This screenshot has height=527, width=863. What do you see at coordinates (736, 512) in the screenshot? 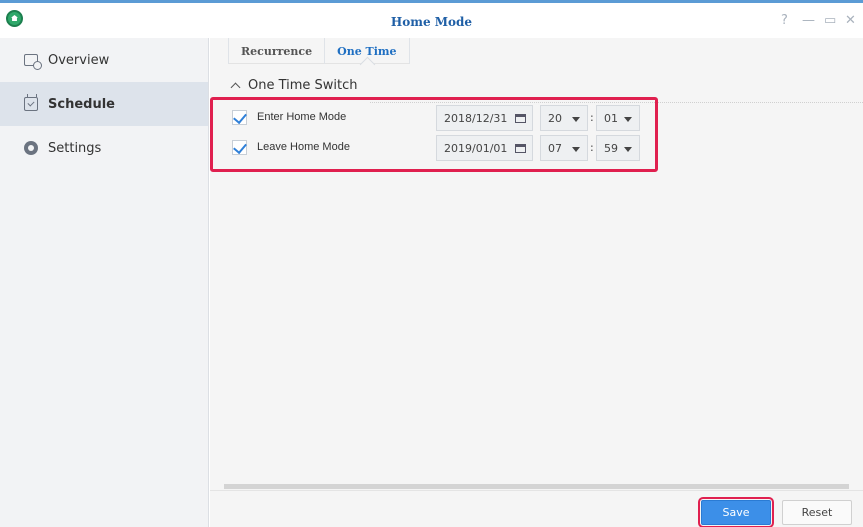
I see `save-button: Save` at bounding box center [736, 512].